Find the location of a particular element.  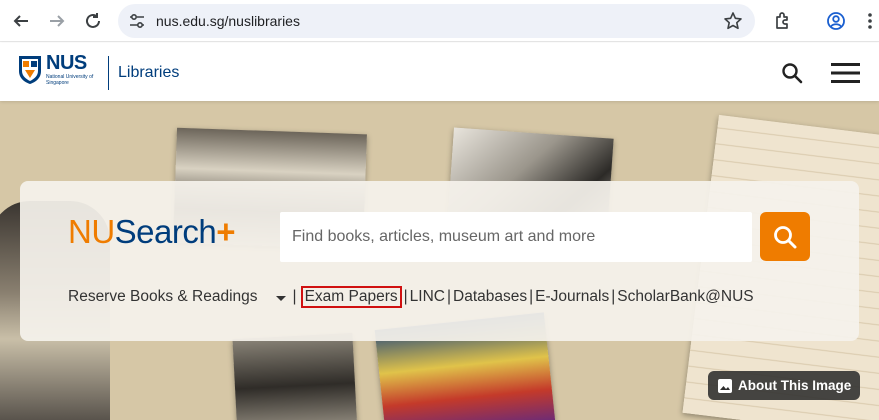

address-bar: nus.edu.sg/nuslibraries is located at coordinates (436, 21).